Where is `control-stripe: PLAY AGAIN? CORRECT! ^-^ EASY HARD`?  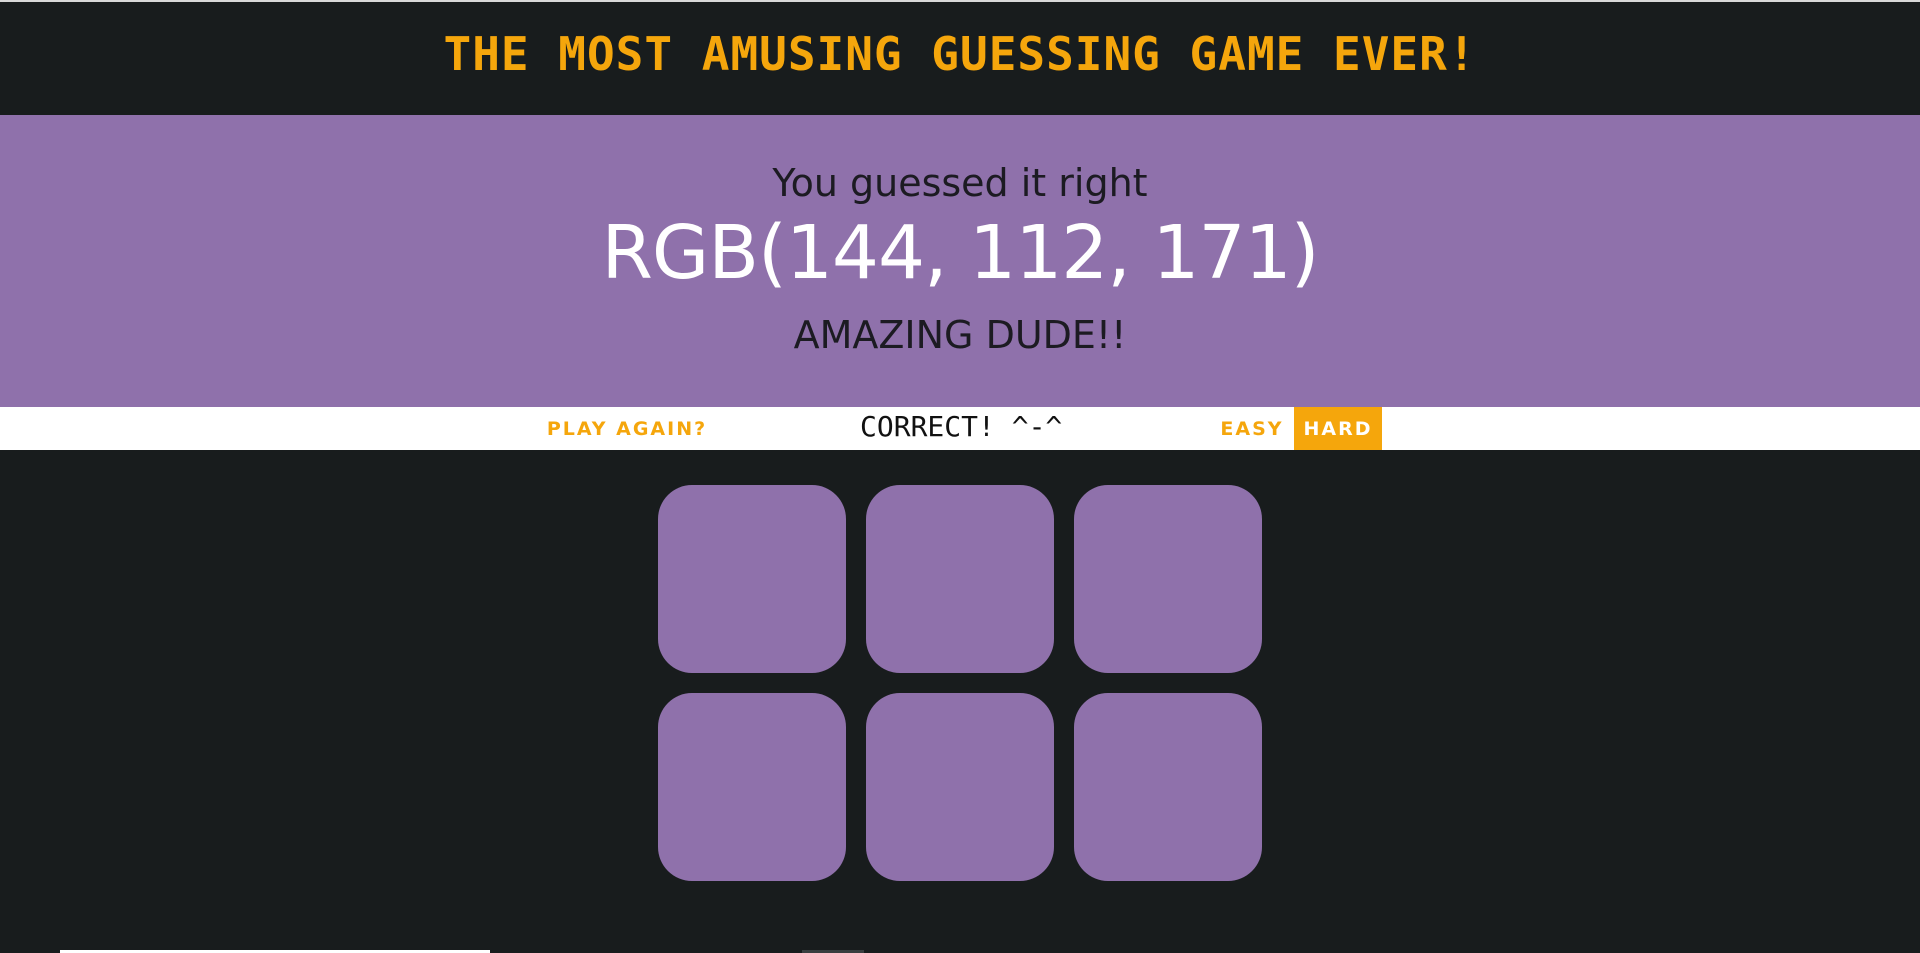
control-stripe: PLAY AGAIN? CORRECT! ^-^ EASY HARD is located at coordinates (960, 428).